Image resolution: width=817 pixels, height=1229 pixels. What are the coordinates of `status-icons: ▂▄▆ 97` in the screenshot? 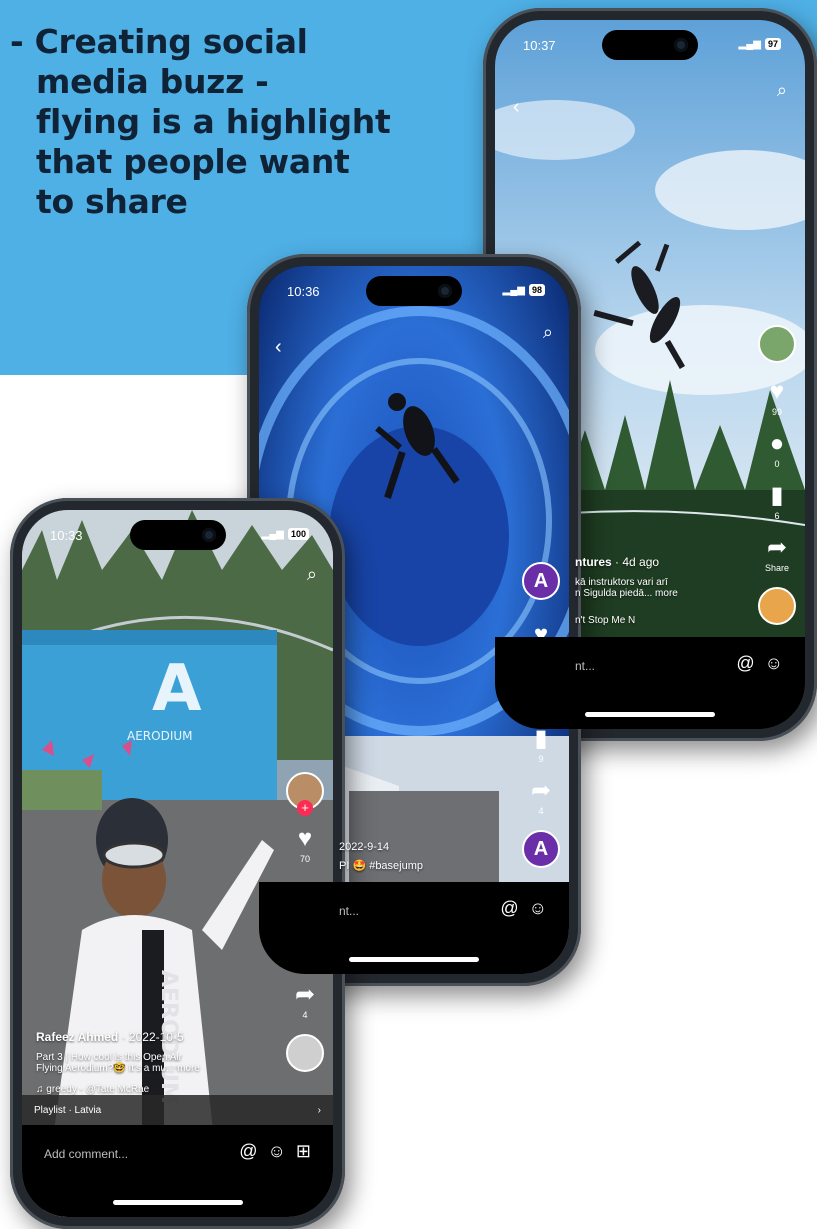 It's located at (760, 44).